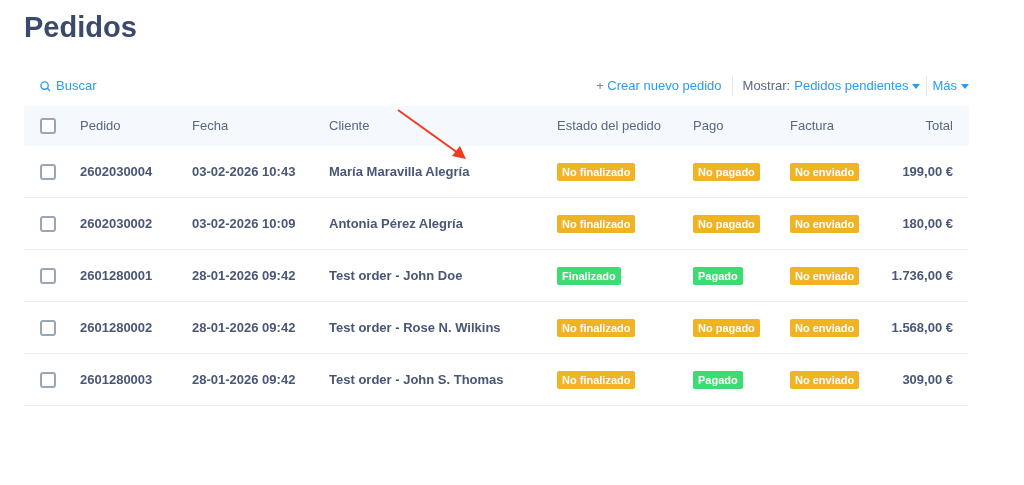 The image size is (1024, 485). I want to click on page-title: Pedidos, so click(80, 27).